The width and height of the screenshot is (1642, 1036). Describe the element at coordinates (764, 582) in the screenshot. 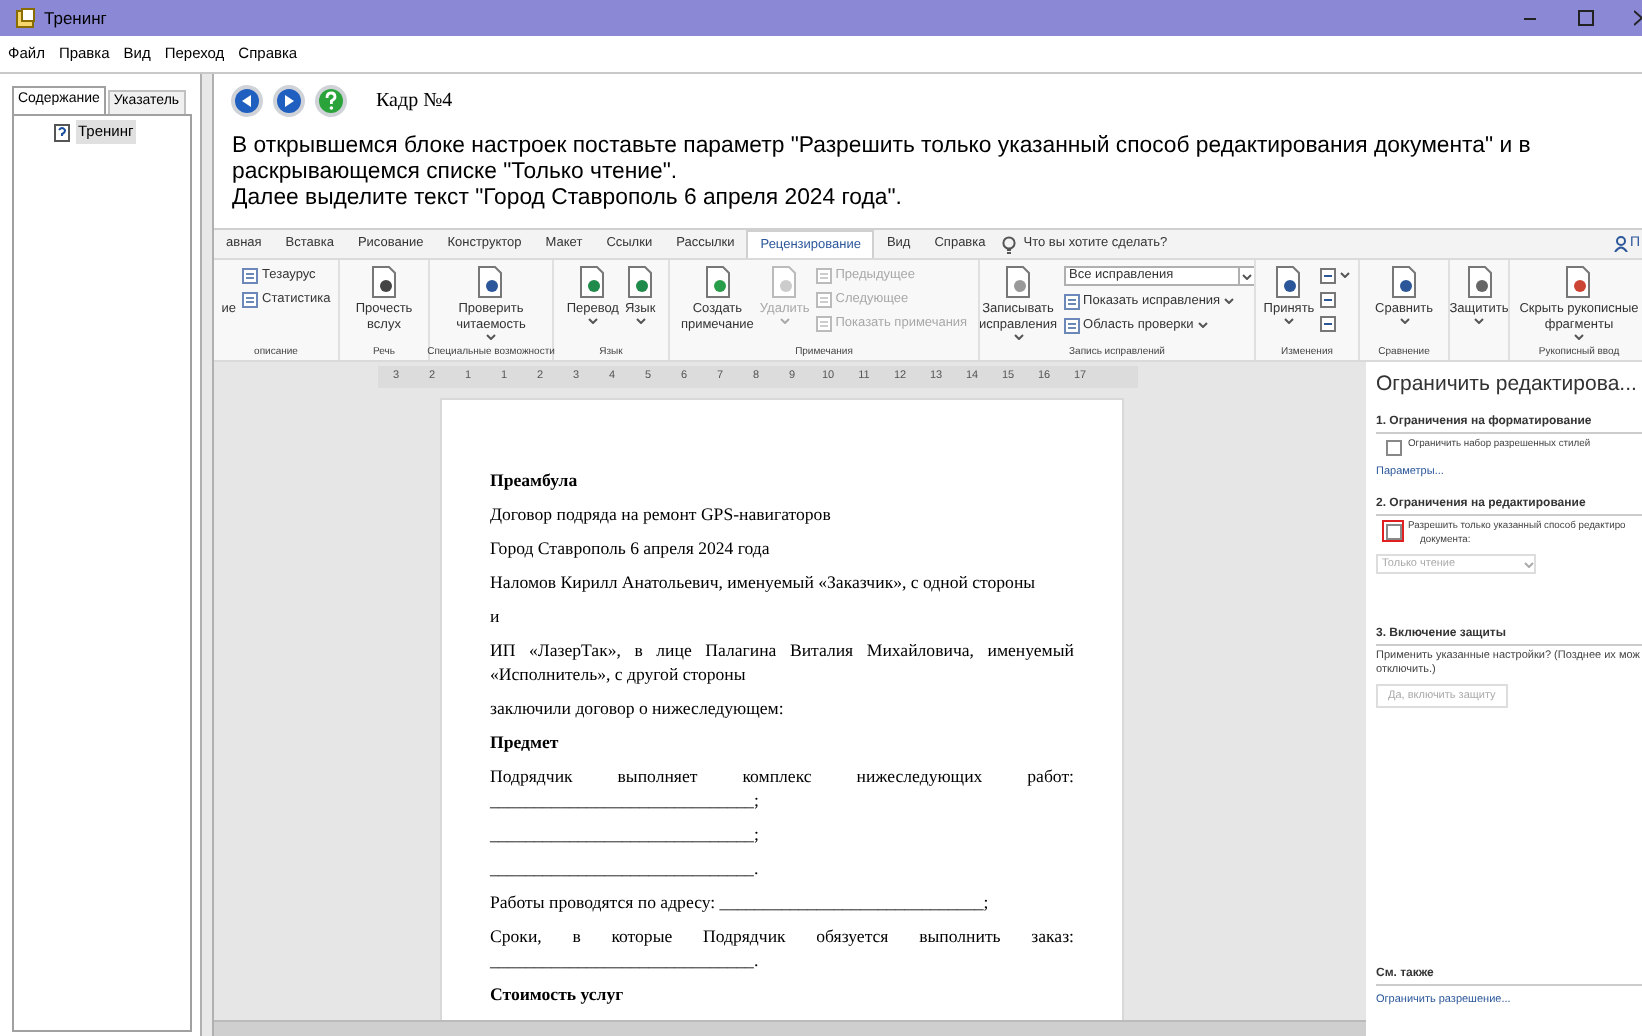

I see `document-paragraph: Наломов Кирилл Анатольевич, именуемый «Заказчик», с одной стороны` at that location.